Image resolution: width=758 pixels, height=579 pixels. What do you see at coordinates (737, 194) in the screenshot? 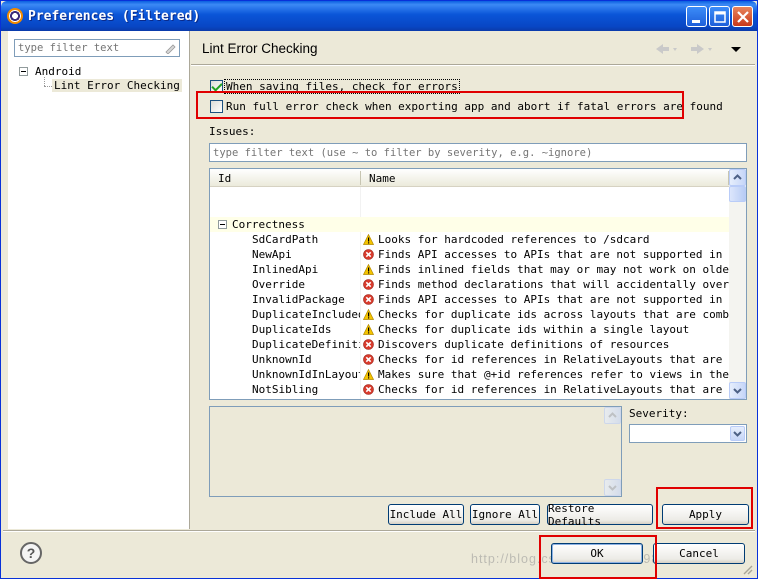
I see `scroll-thumb` at bounding box center [737, 194].